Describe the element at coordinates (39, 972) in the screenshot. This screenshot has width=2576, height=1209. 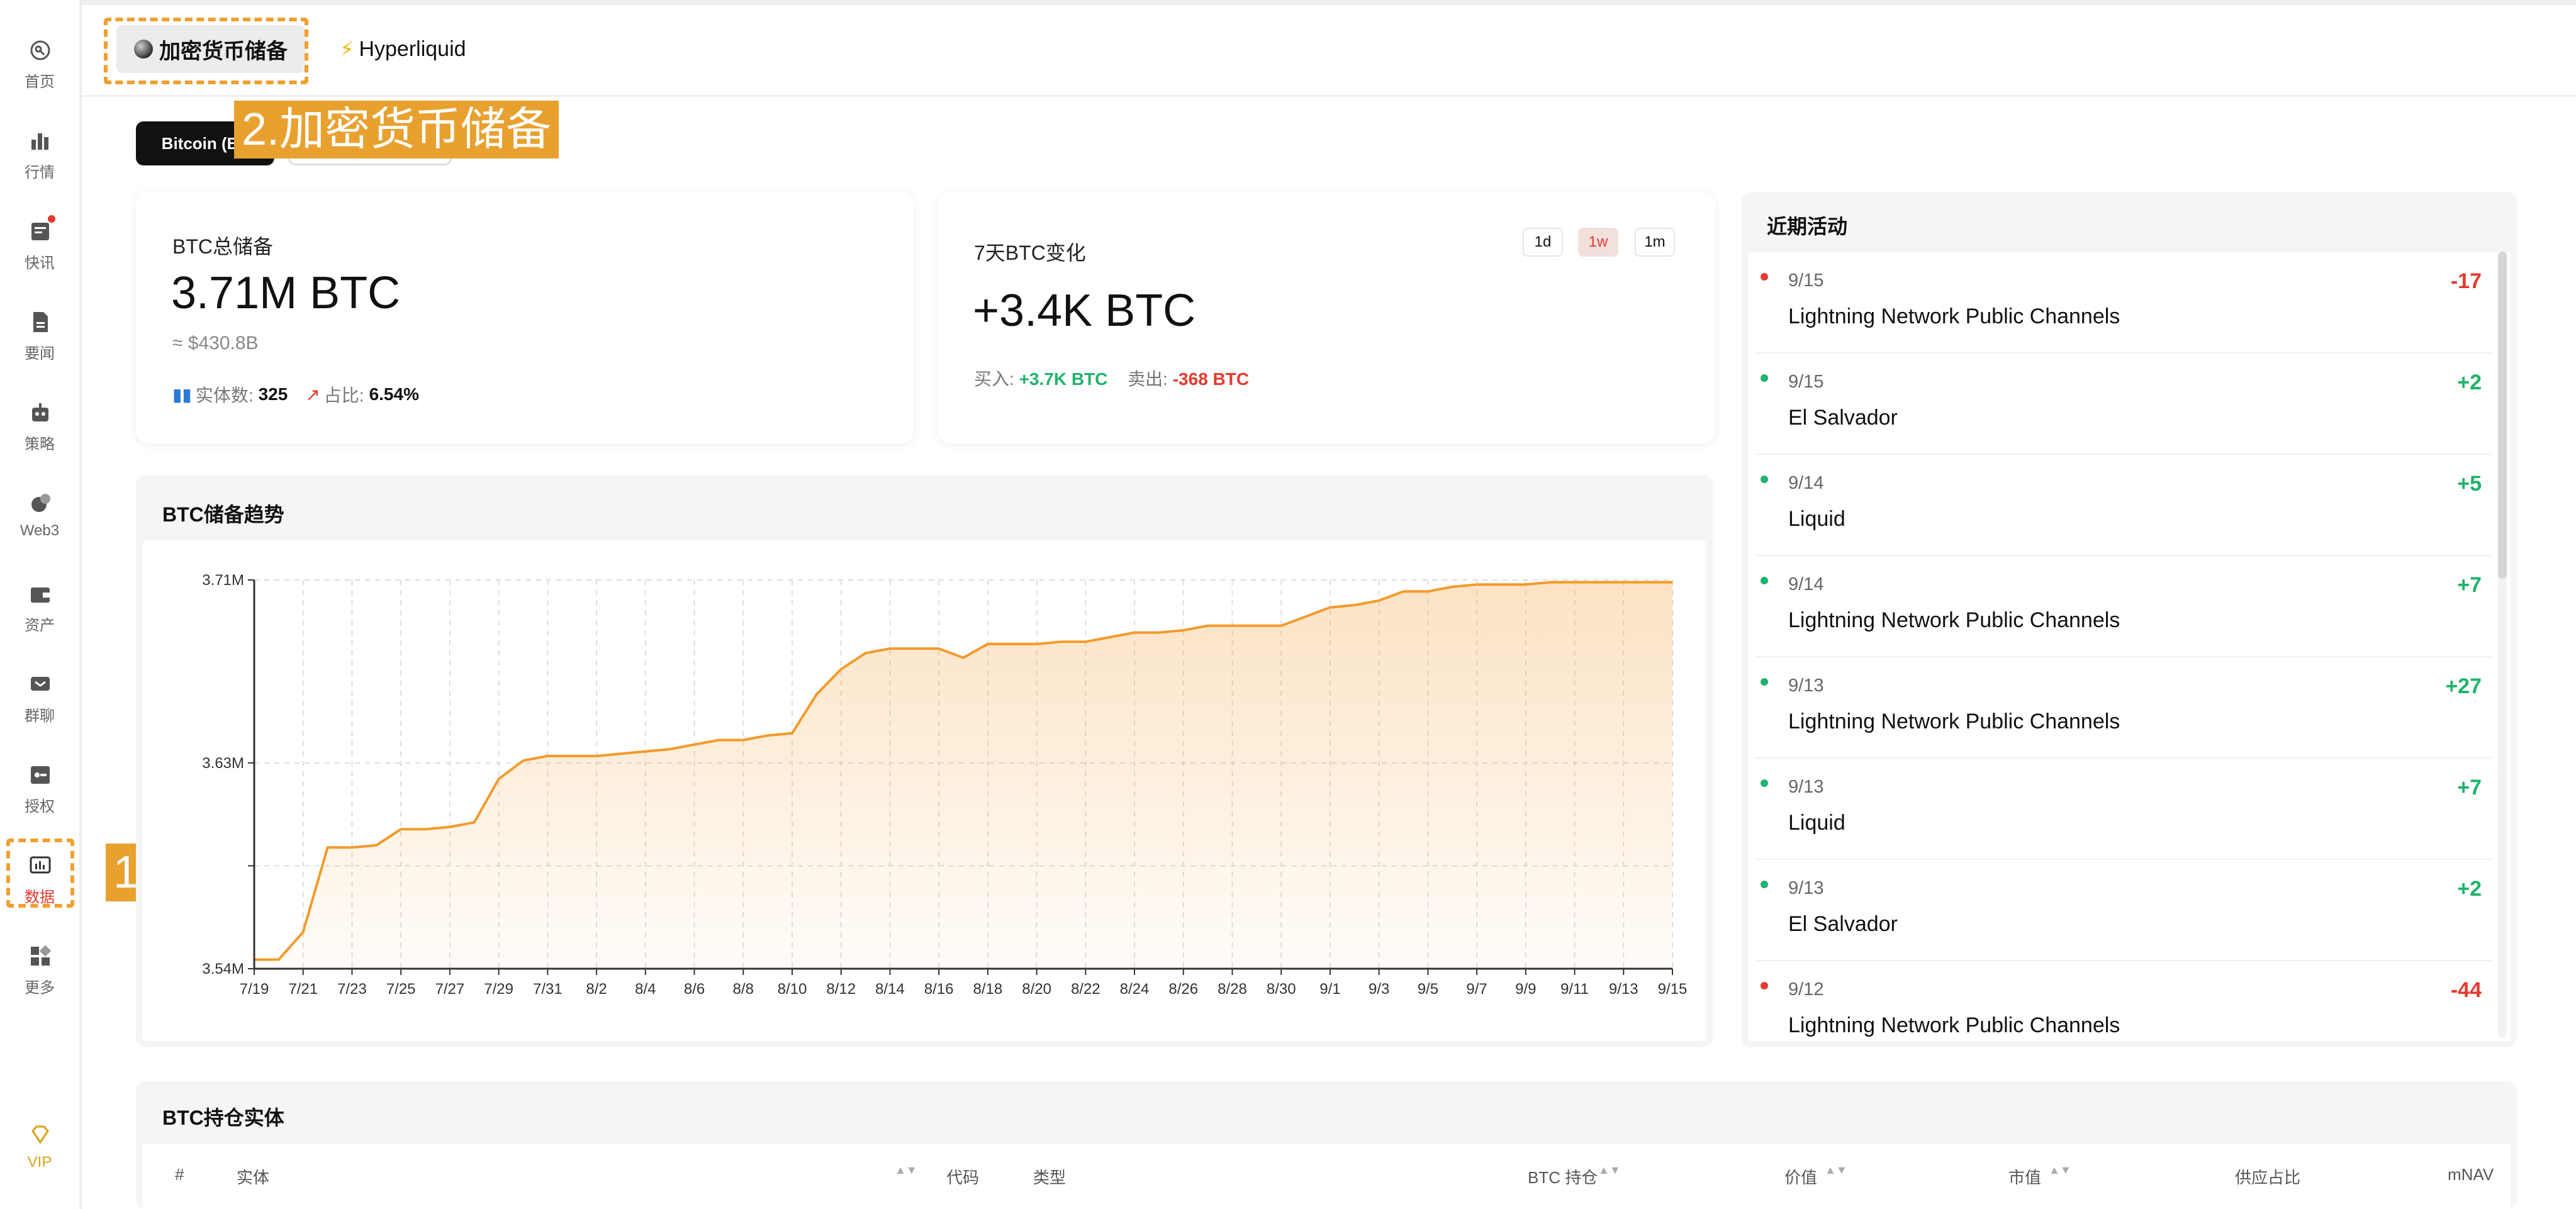
I see `sidebar-item-more: 更多` at that location.